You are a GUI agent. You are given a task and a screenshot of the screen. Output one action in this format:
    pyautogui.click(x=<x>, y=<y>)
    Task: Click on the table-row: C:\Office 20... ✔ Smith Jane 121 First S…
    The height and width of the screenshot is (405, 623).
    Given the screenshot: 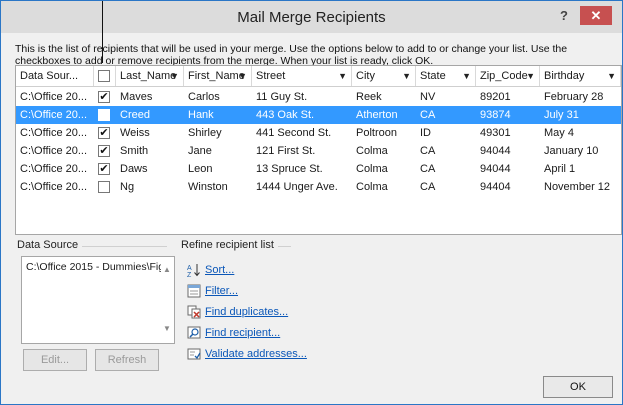 What is the action you would take?
    pyautogui.click(x=318, y=151)
    